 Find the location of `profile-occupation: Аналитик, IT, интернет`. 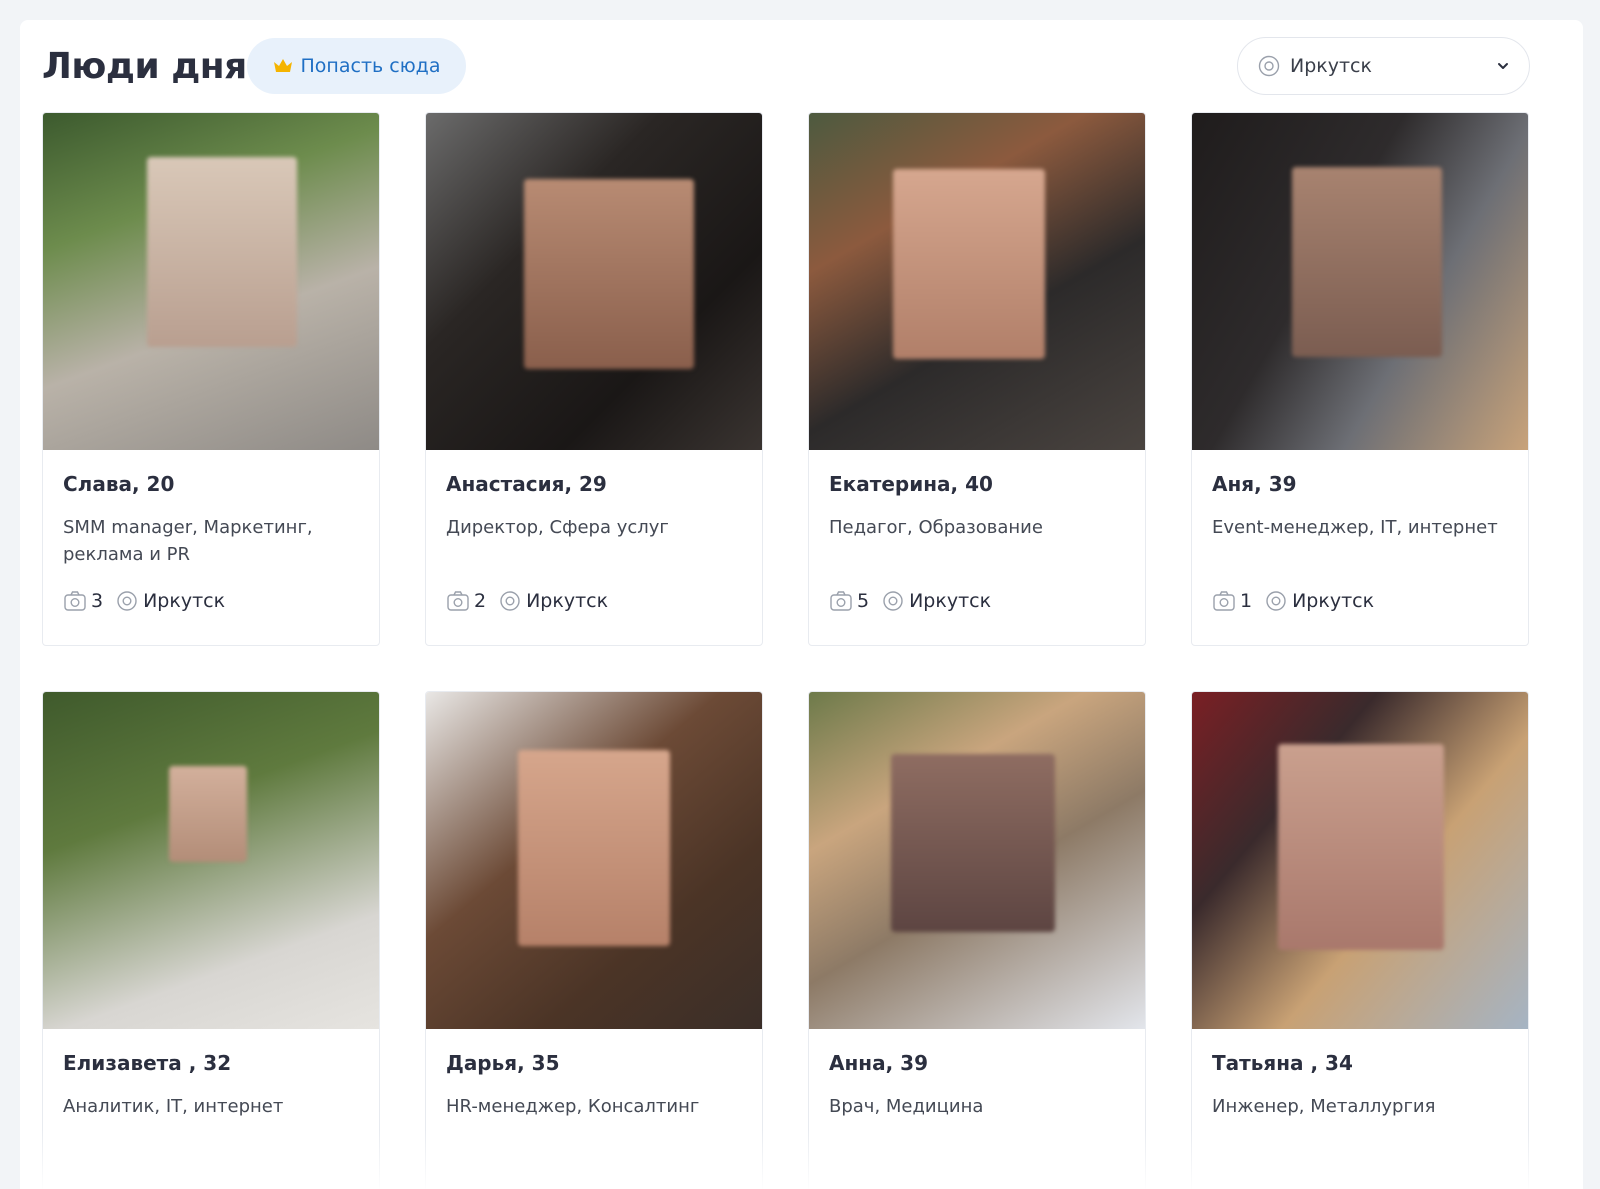

profile-occupation: Аналитик, IT, интернет is located at coordinates (173, 1106).